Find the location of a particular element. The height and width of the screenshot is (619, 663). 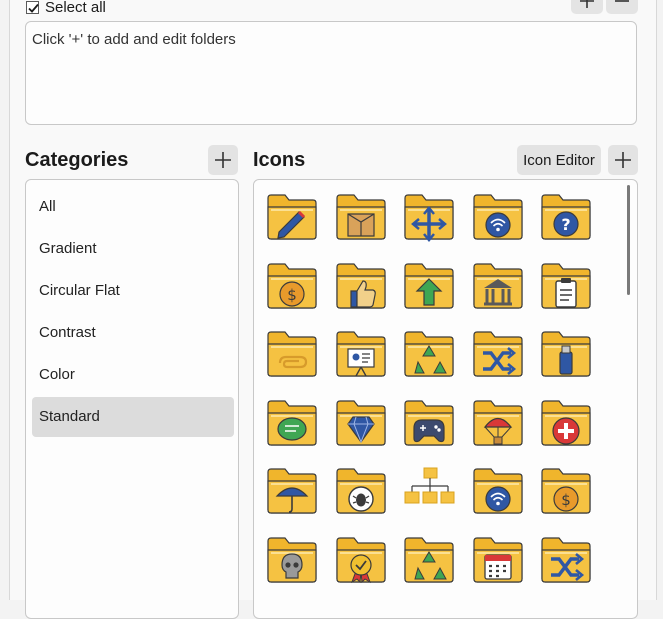

add-icon-button is located at coordinates (623, 160).